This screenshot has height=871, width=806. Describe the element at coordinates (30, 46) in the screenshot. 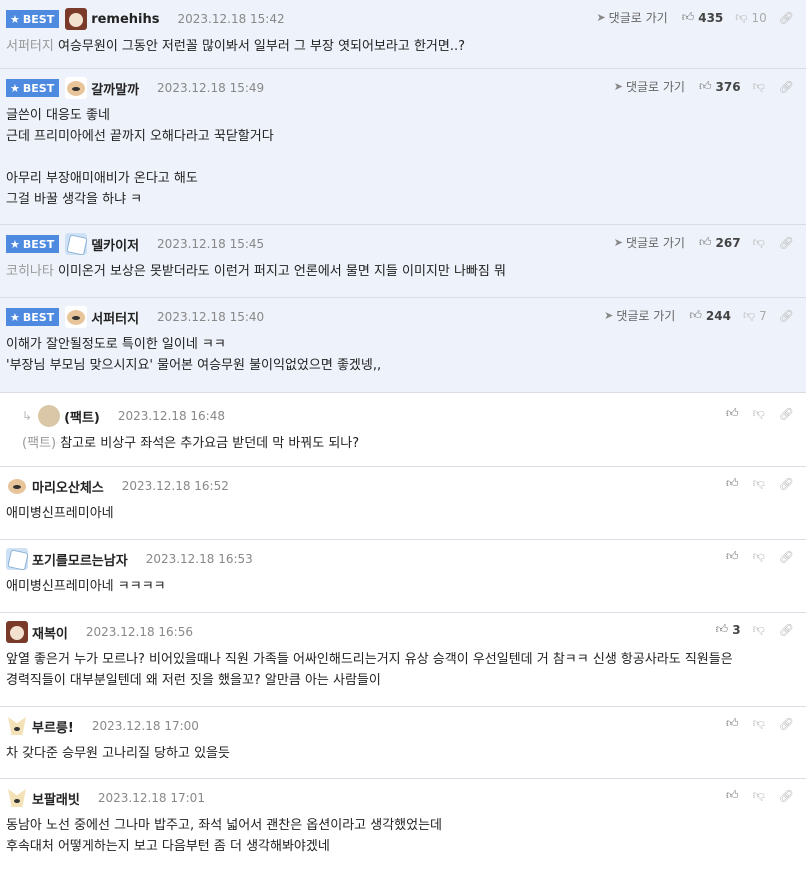

I see `reply-target: 서퍼터지` at that location.